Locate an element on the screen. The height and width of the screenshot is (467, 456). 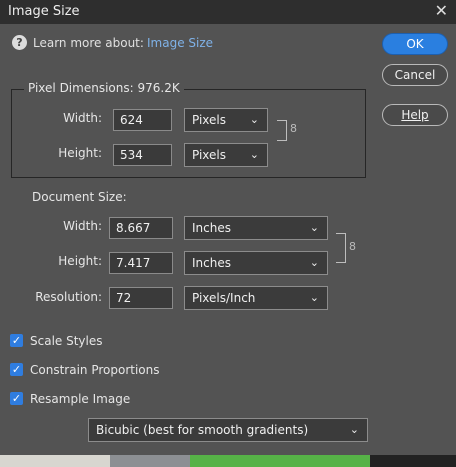
doc-height-unit-select: Inches ⌄ is located at coordinates (256, 263).